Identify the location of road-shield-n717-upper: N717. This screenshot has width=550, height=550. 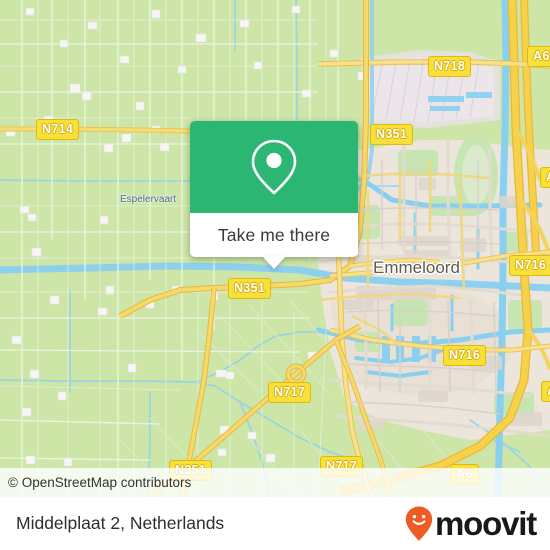
(290, 392).